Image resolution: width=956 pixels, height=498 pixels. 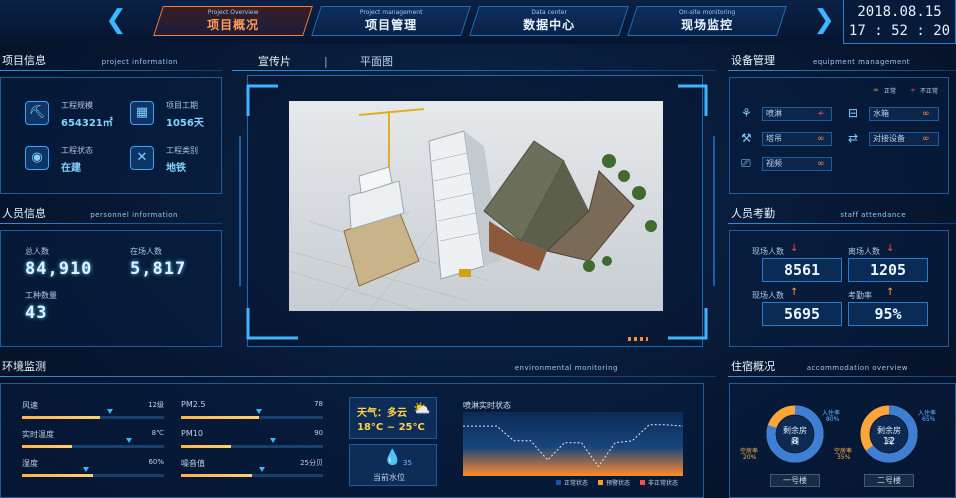 What do you see at coordinates (857, 368) in the screenshot?
I see `accommodation-title-en: accommodation overview` at bounding box center [857, 368].